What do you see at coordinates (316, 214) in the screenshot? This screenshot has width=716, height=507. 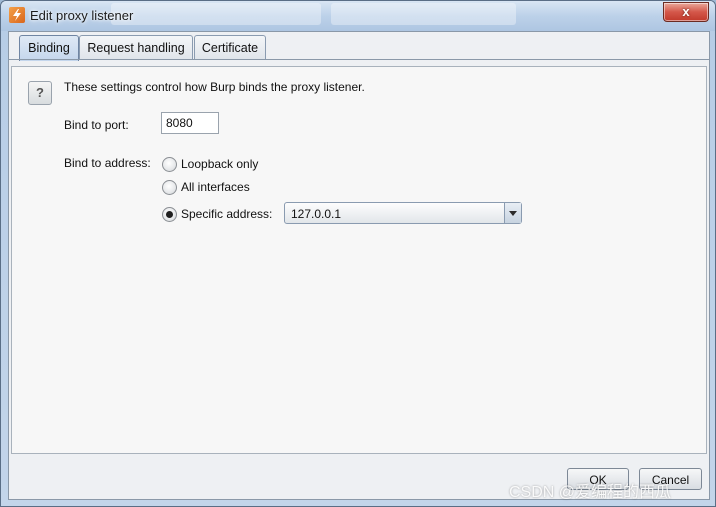 I see `specific-address-value: 127.0.0.1` at bounding box center [316, 214].